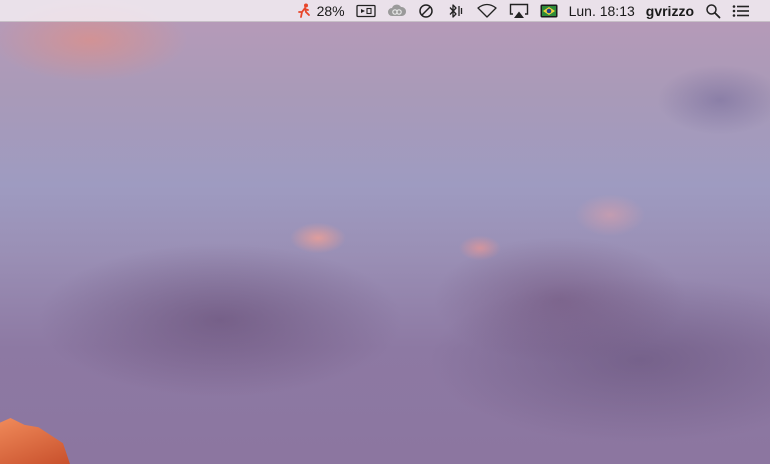  What do you see at coordinates (670, 11) in the screenshot?
I see `username-menu: gvrizzo` at bounding box center [670, 11].